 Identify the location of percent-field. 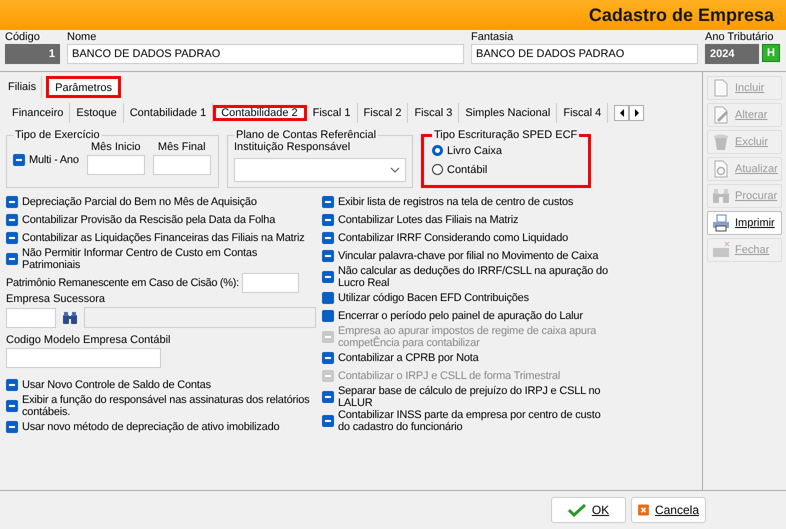
(270, 283).